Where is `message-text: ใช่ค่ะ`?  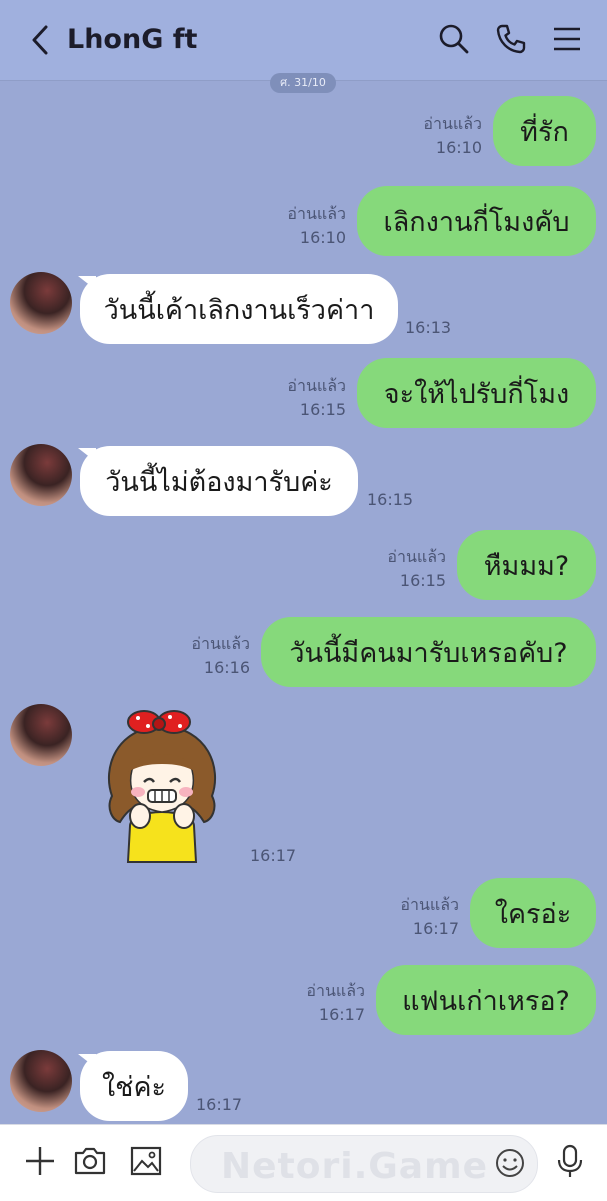 message-text: ใช่ค่ะ is located at coordinates (134, 1087).